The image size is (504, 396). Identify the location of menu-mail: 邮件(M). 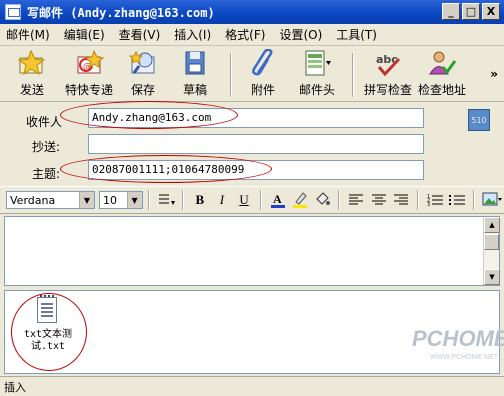
(28, 34).